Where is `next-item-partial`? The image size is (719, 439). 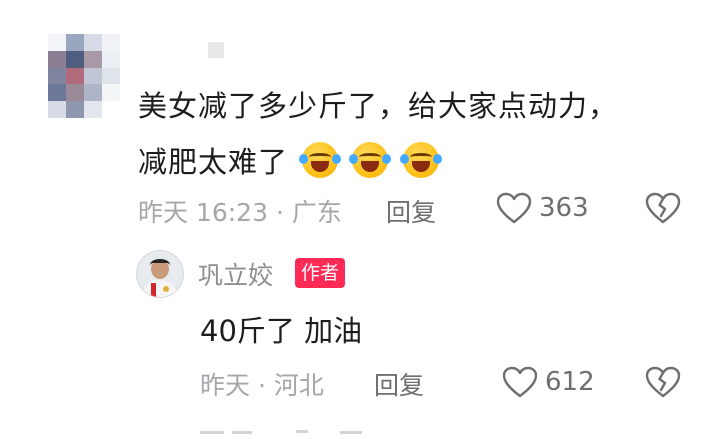
next-item-partial is located at coordinates (285, 427).